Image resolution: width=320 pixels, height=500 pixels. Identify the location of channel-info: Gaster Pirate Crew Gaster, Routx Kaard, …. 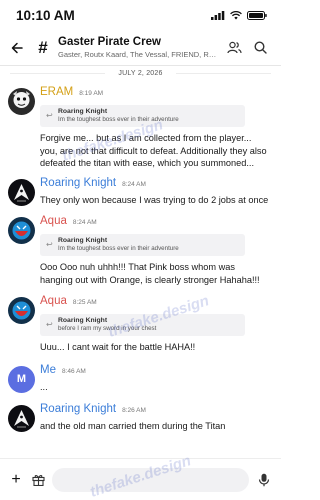
(138, 47).